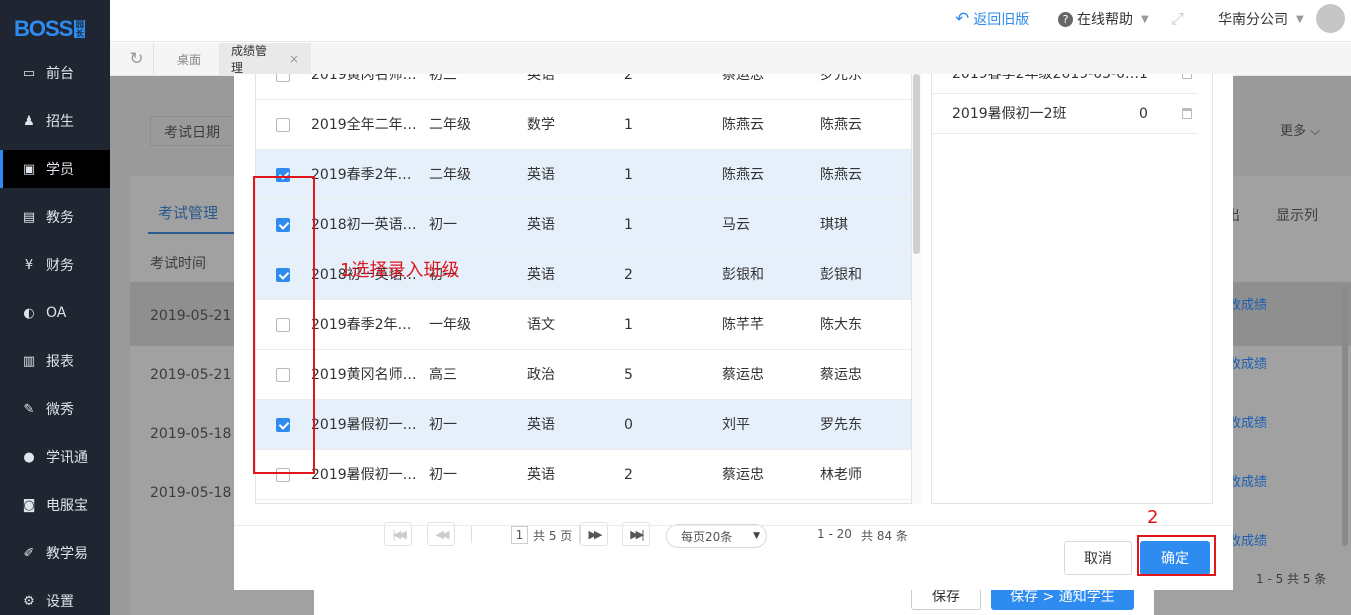 This screenshot has height=615, width=1351. What do you see at coordinates (29, 313) in the screenshot?
I see `oa-icon: ◐` at bounding box center [29, 313].